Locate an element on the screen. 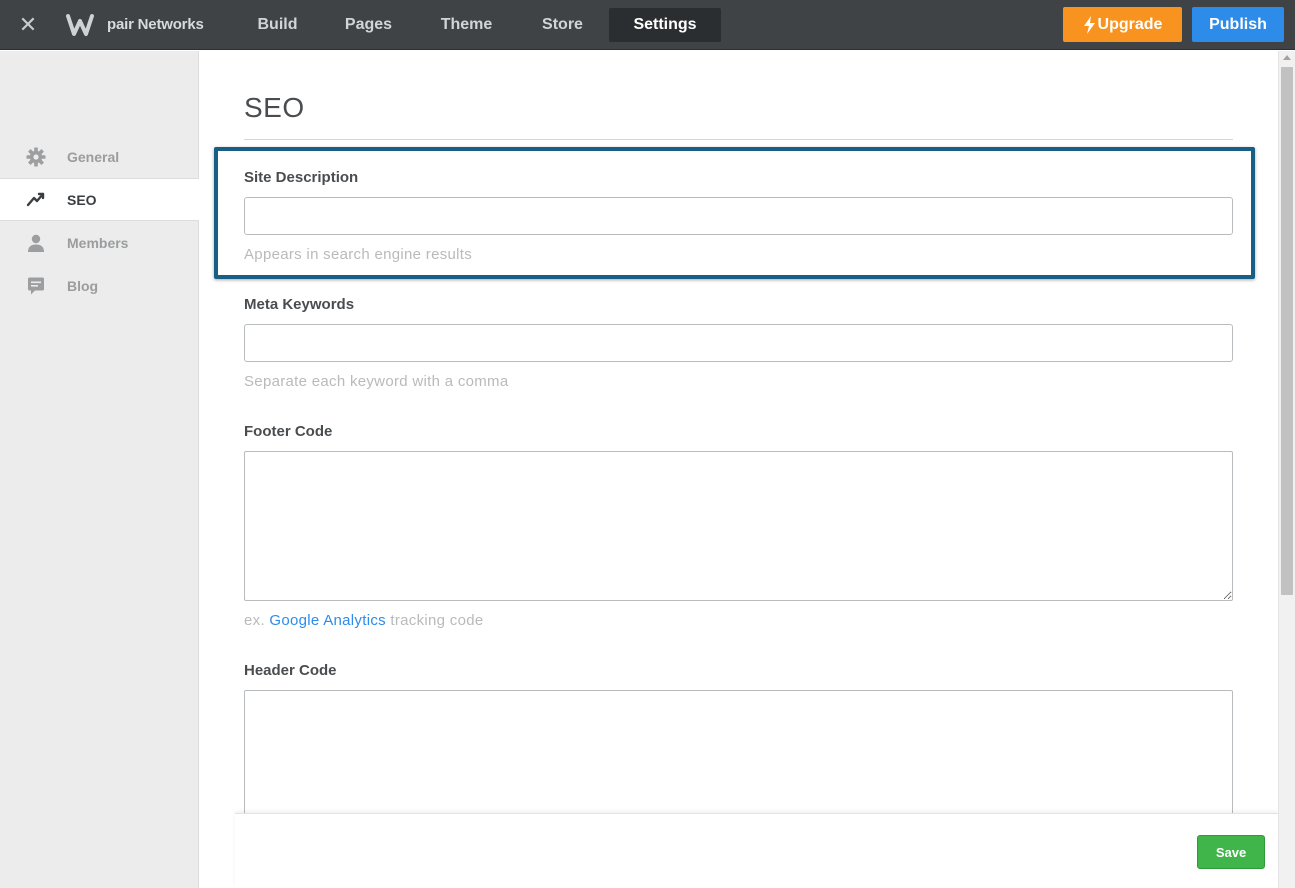 The height and width of the screenshot is (888, 1295). close-icon: ✕ is located at coordinates (28, 25).